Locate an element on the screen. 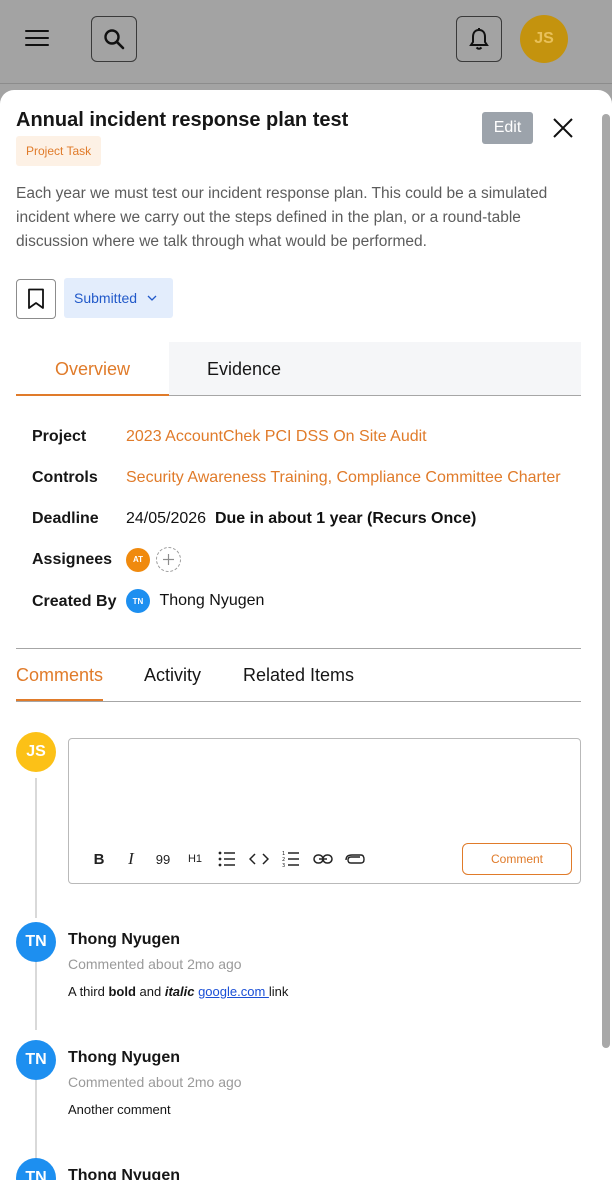  assignees-value: AT is located at coordinates (154, 559).